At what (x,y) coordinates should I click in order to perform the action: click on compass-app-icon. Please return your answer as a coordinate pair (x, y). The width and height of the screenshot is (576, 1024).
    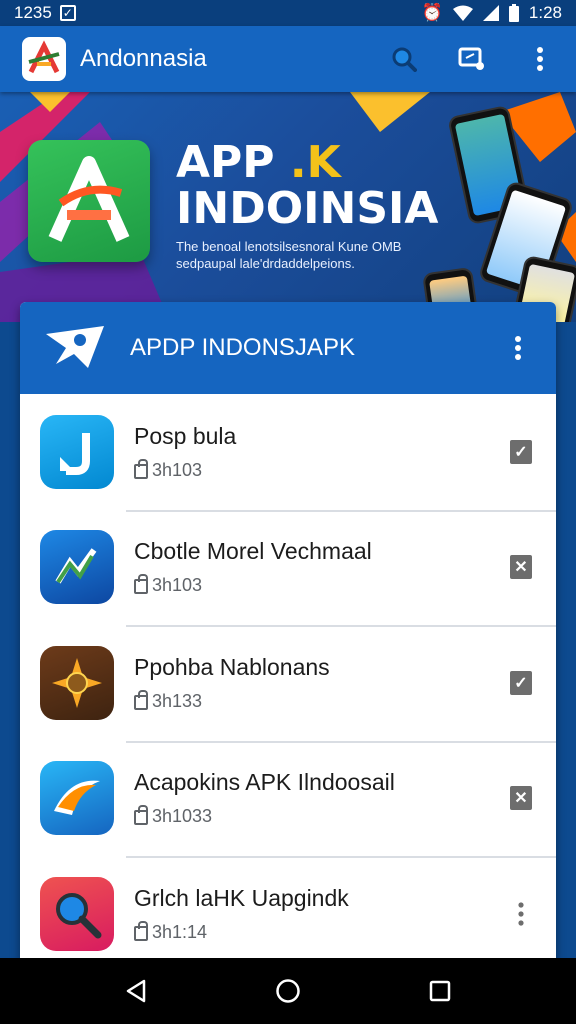
    Looking at the image, I should click on (77, 682).